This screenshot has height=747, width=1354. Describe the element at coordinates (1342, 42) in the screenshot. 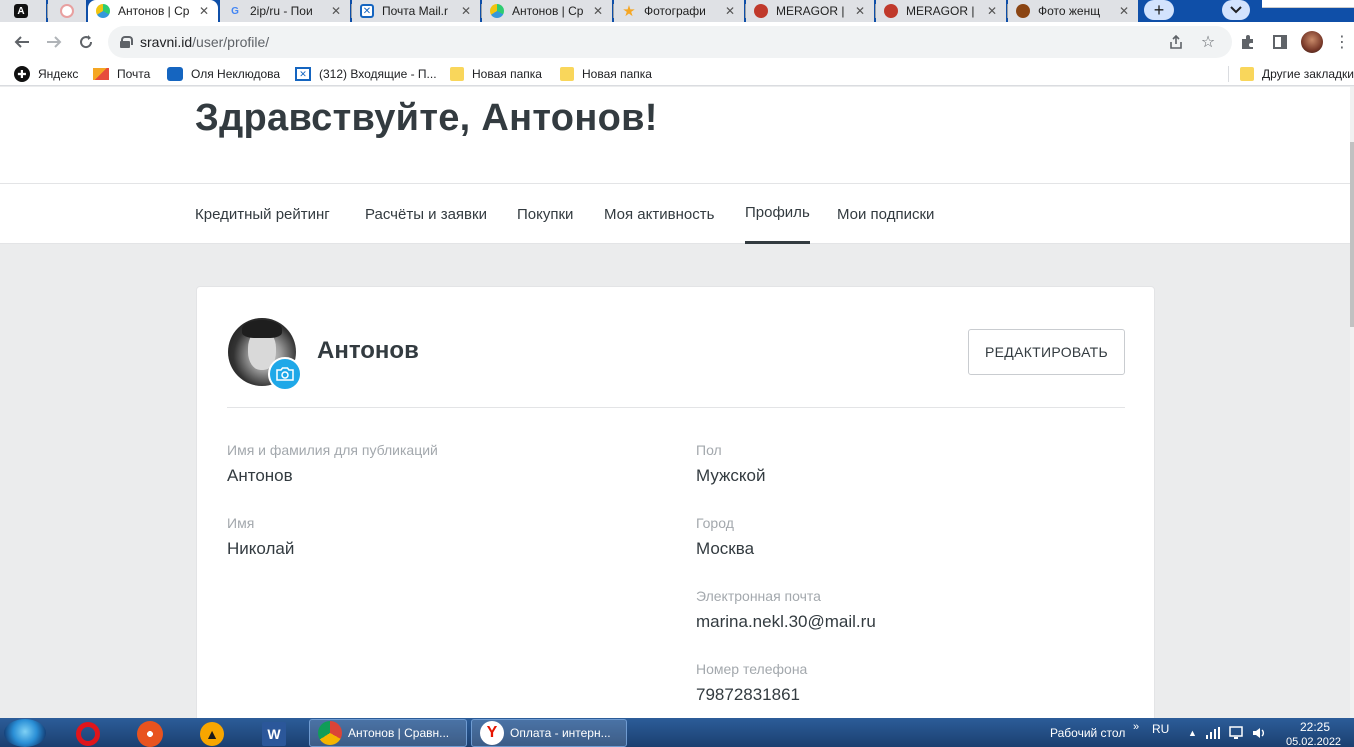

I see `menu-icon: ⋮` at that location.